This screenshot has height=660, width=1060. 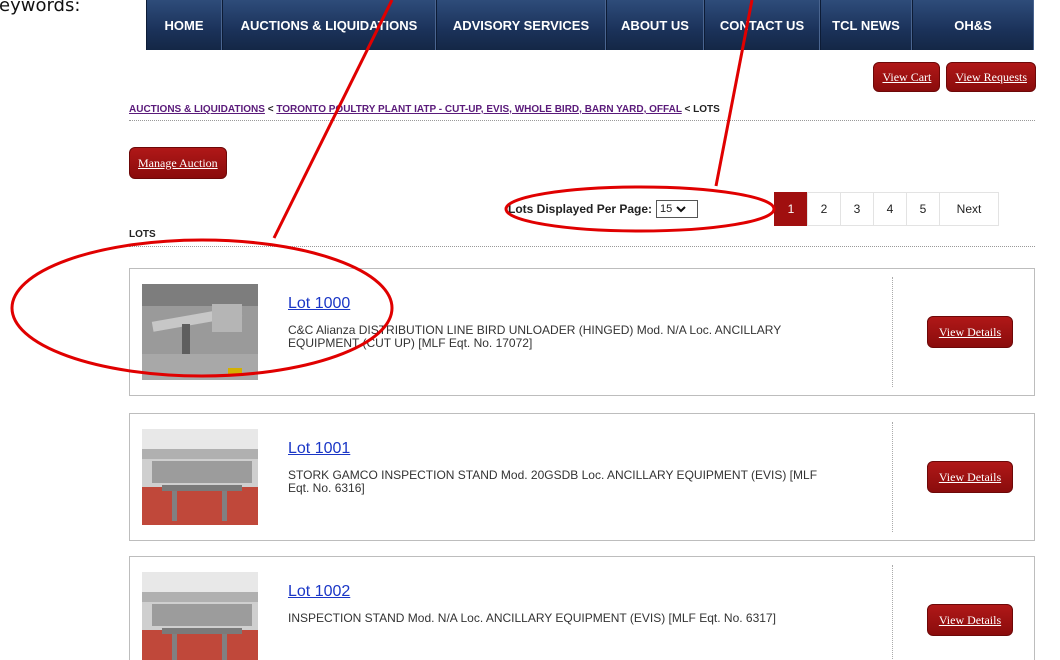 I want to click on breadcrumb-current: LOTS, so click(x=706, y=109).